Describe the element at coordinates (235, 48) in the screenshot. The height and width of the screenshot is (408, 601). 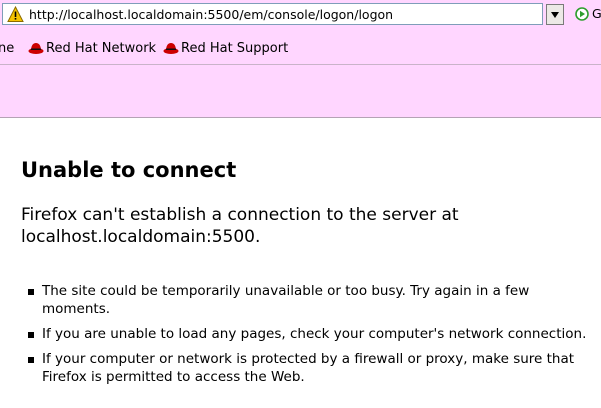
I see `bookmark-label: Red Hat Support` at that location.